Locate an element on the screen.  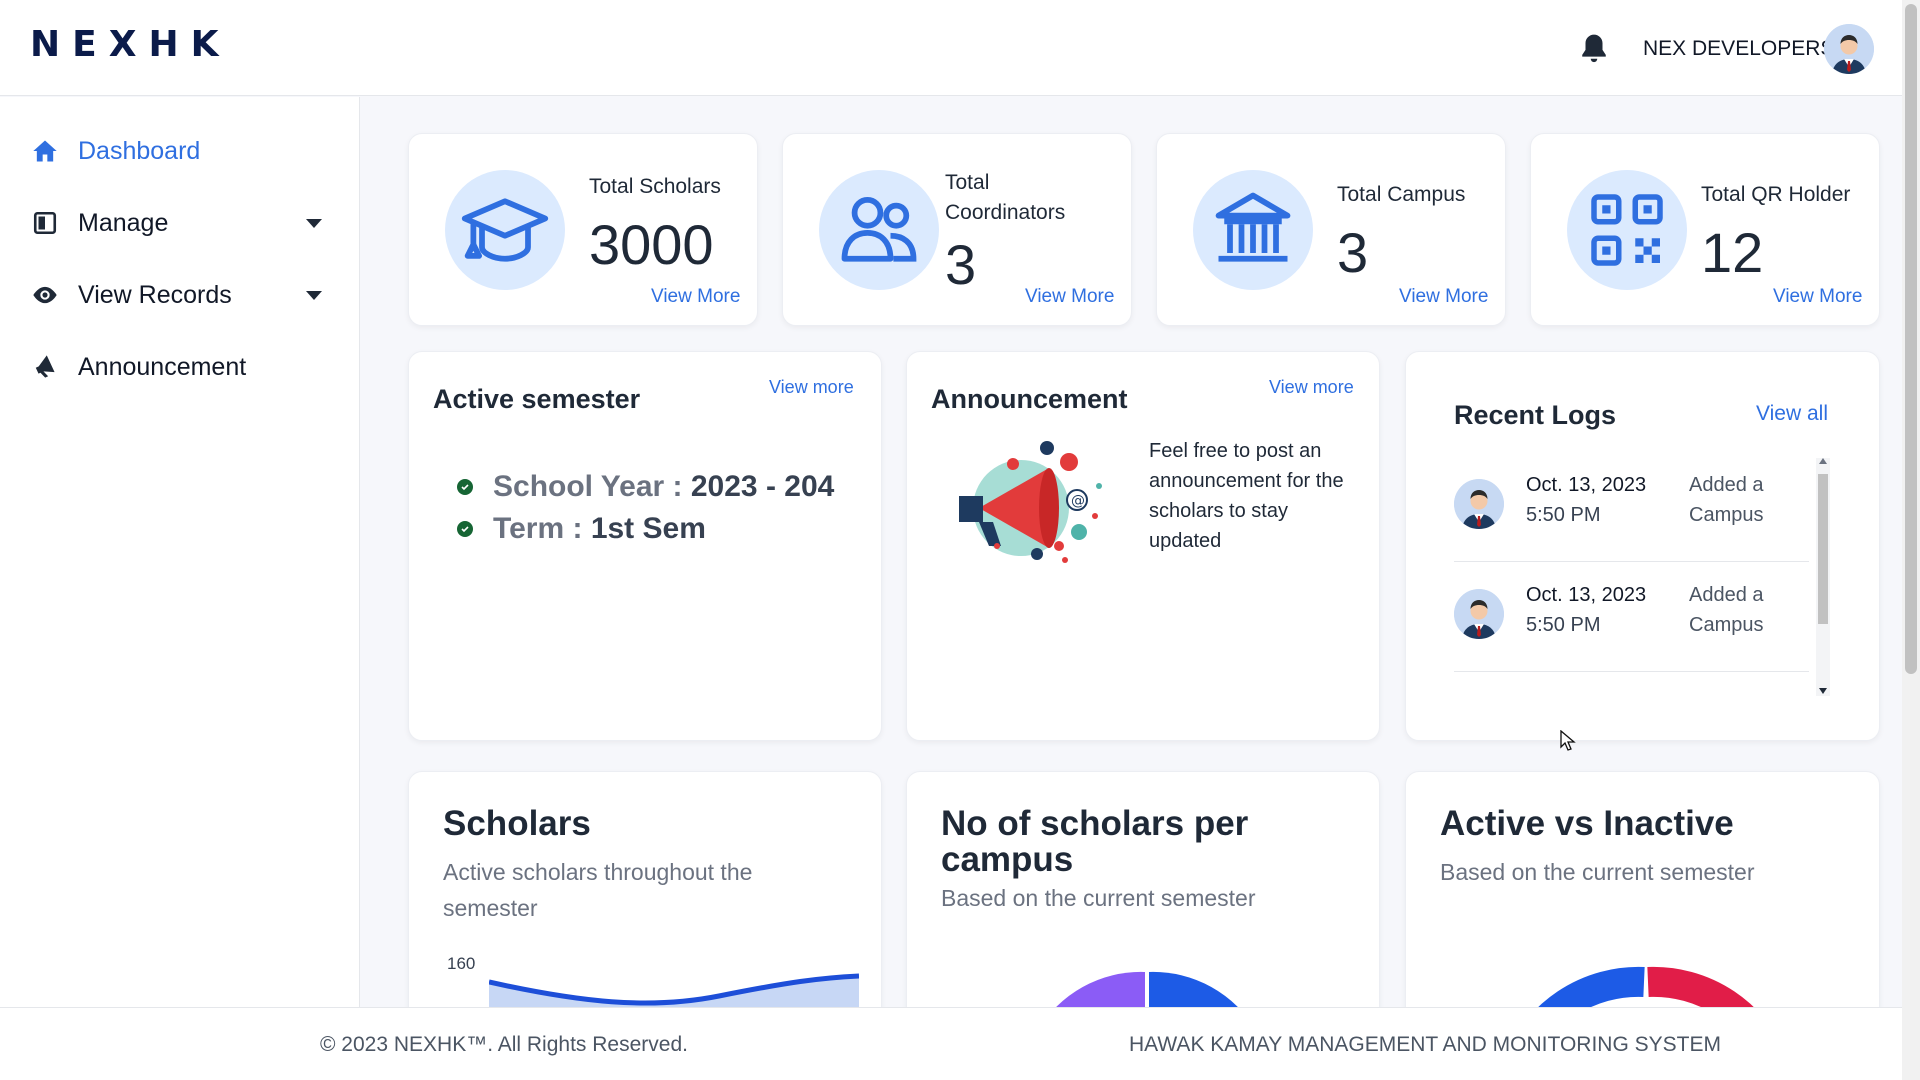
page-scrollbar is located at coordinates (1911, 540).